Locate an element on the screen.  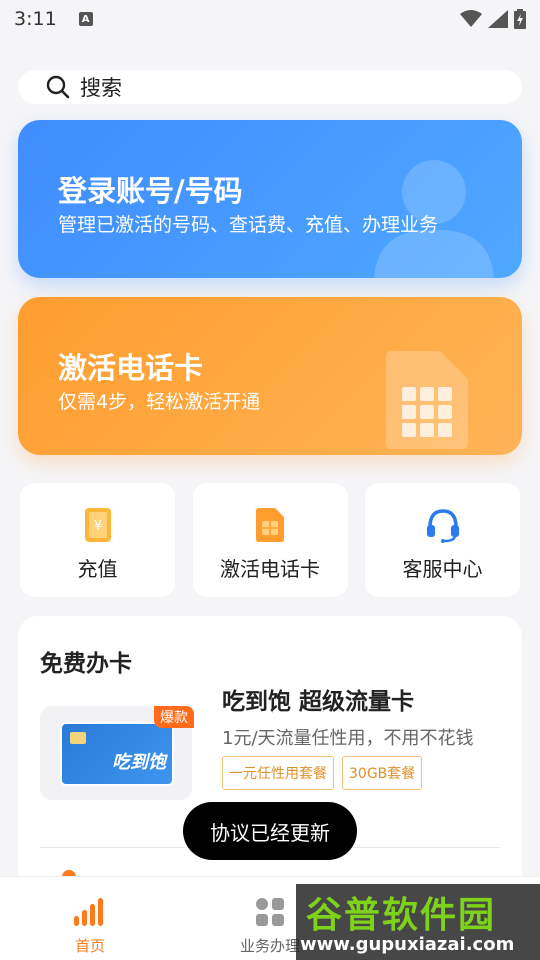
quick-action-activate: 激活电话卡 is located at coordinates (270, 540).